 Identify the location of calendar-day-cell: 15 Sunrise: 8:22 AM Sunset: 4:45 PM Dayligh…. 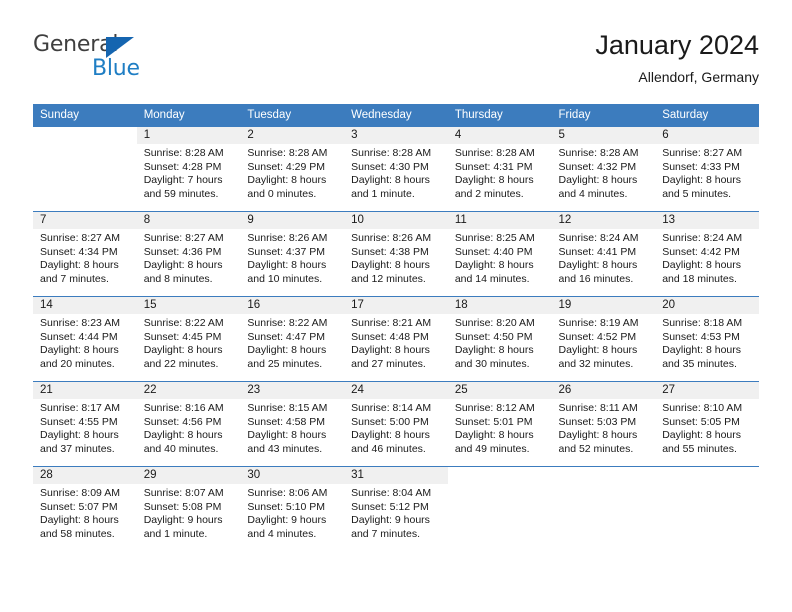
(188, 339).